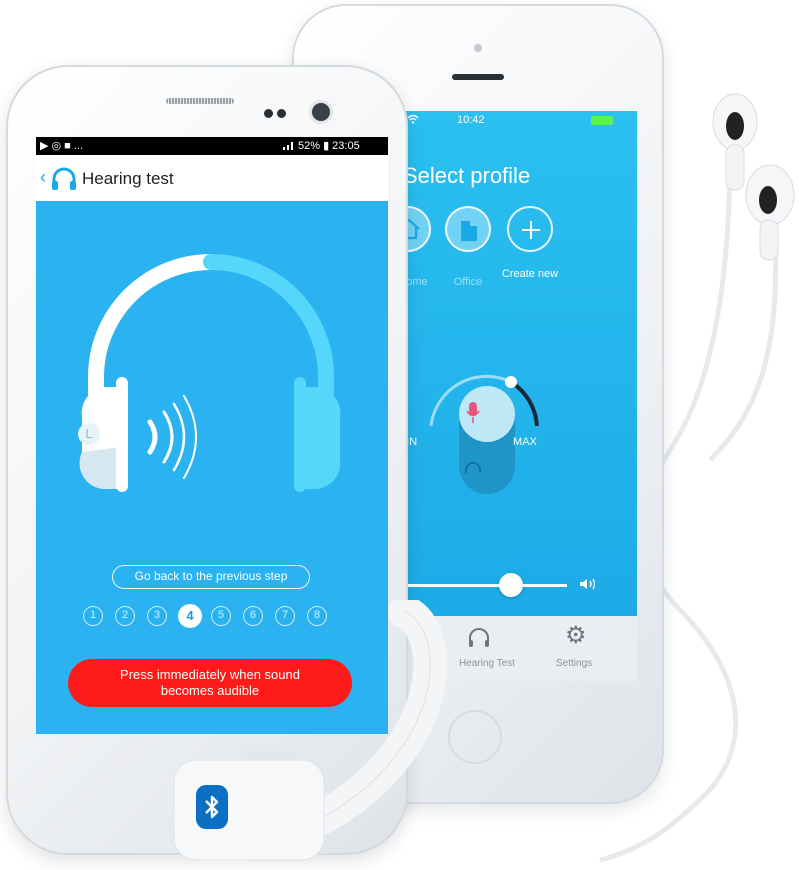 Image resolution: width=799 pixels, height=870 pixels. What do you see at coordinates (530, 274) in the screenshot?
I see `profile-create-label: Create new` at bounding box center [530, 274].